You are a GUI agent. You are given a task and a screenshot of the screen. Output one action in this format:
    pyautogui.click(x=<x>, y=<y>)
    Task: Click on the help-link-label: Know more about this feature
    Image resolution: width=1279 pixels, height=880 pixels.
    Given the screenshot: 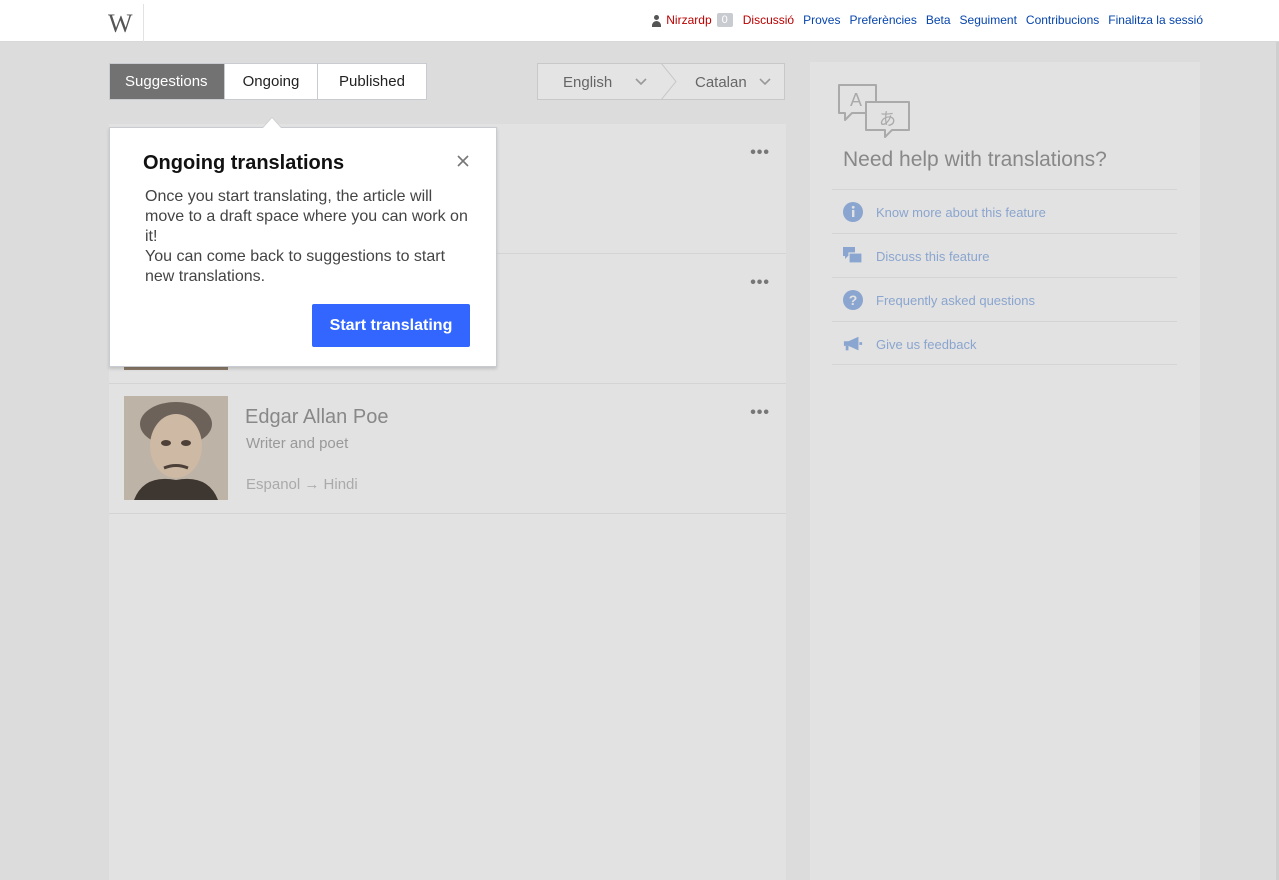 What is the action you would take?
    pyautogui.click(x=961, y=212)
    